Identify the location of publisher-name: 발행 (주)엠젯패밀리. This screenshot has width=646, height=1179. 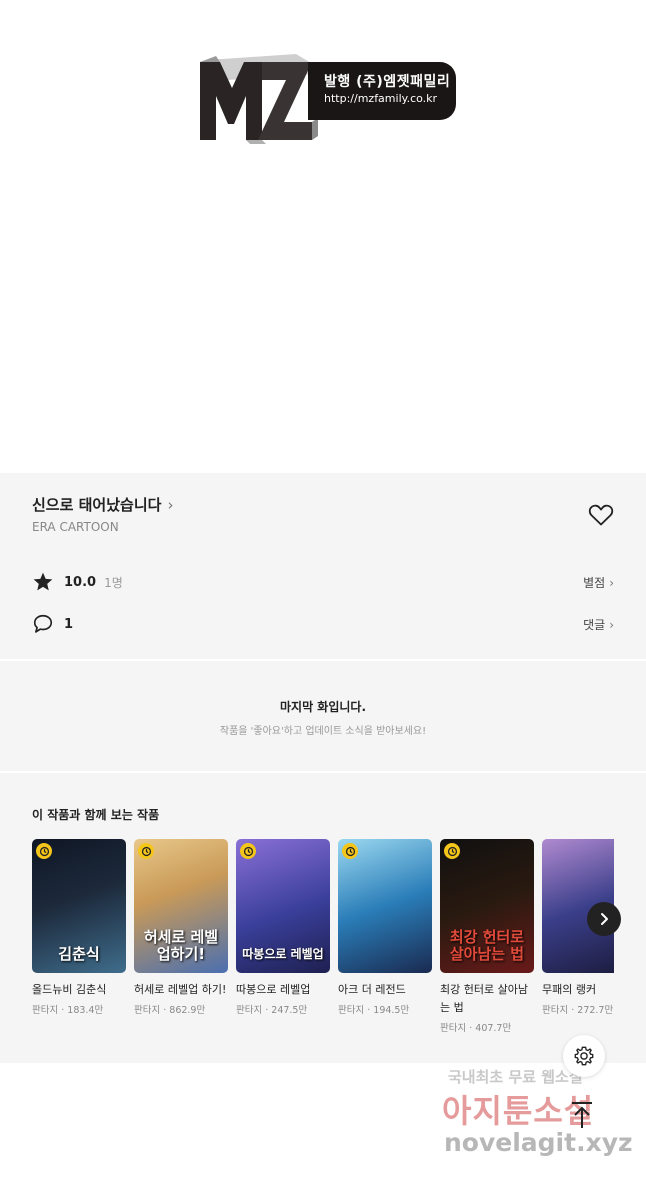
(387, 82).